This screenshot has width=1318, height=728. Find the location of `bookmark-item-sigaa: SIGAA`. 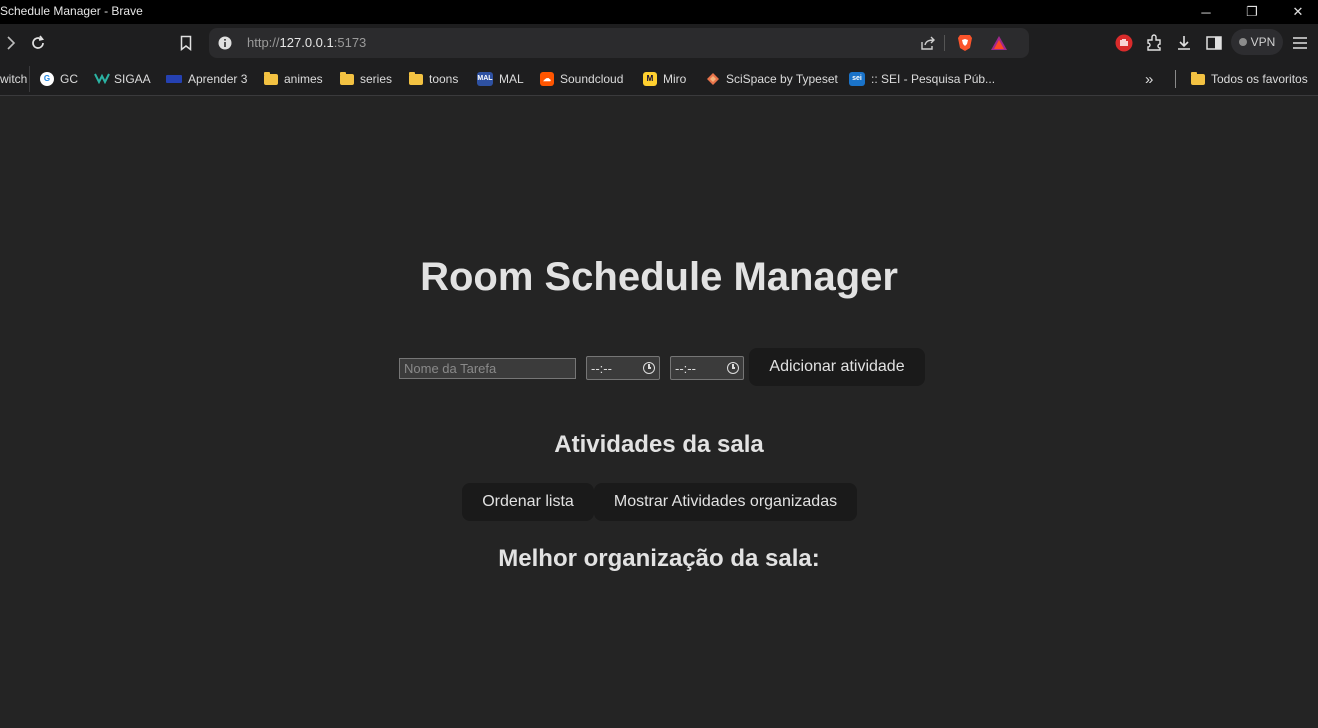

bookmark-item-sigaa: SIGAA is located at coordinates (122, 79).